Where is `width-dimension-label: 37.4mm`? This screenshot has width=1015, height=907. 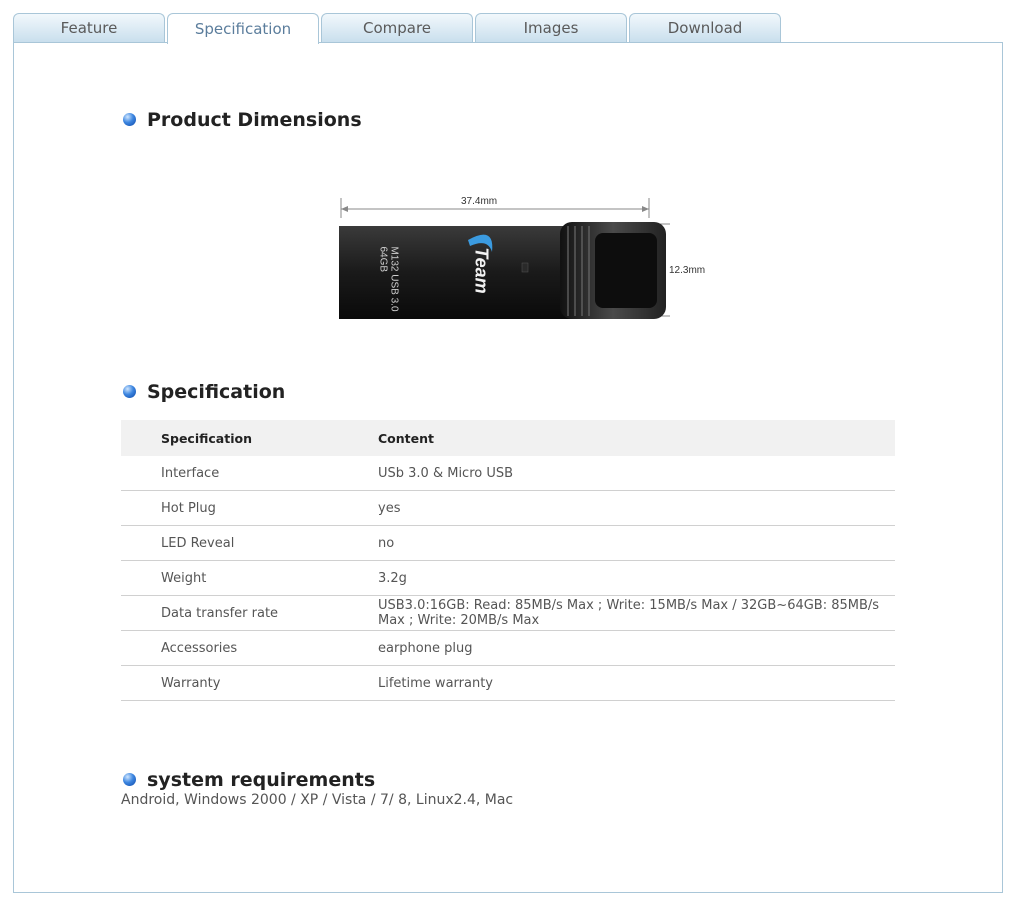 width-dimension-label: 37.4mm is located at coordinates (479, 201).